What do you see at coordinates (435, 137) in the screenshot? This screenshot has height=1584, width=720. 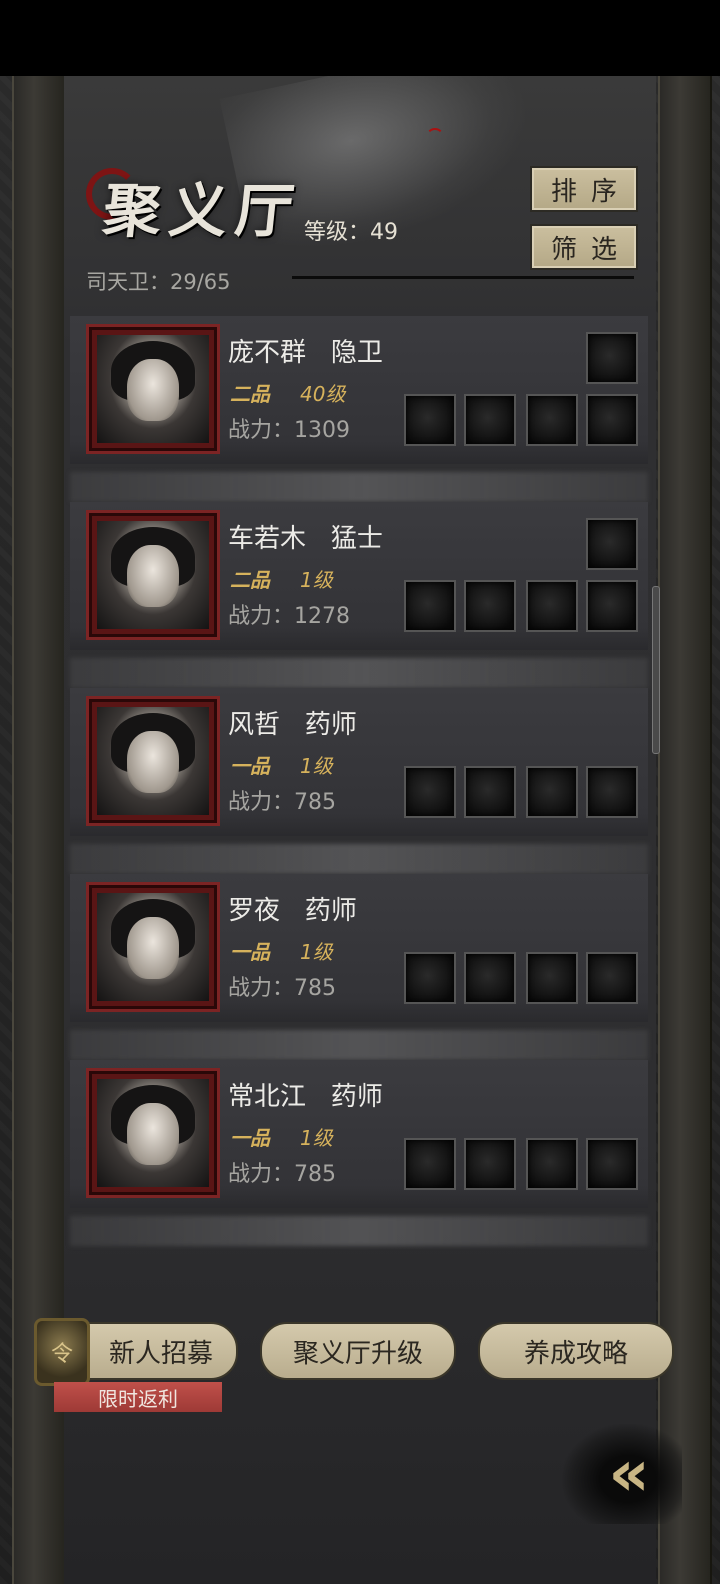 I see `crane-eye-decoration` at bounding box center [435, 137].